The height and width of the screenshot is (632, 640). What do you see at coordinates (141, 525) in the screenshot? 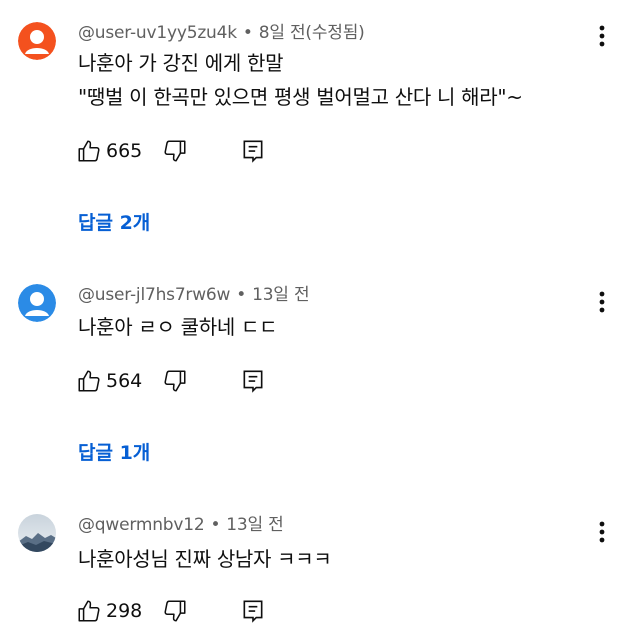
I see `comment-author: @qwermnbv12` at bounding box center [141, 525].